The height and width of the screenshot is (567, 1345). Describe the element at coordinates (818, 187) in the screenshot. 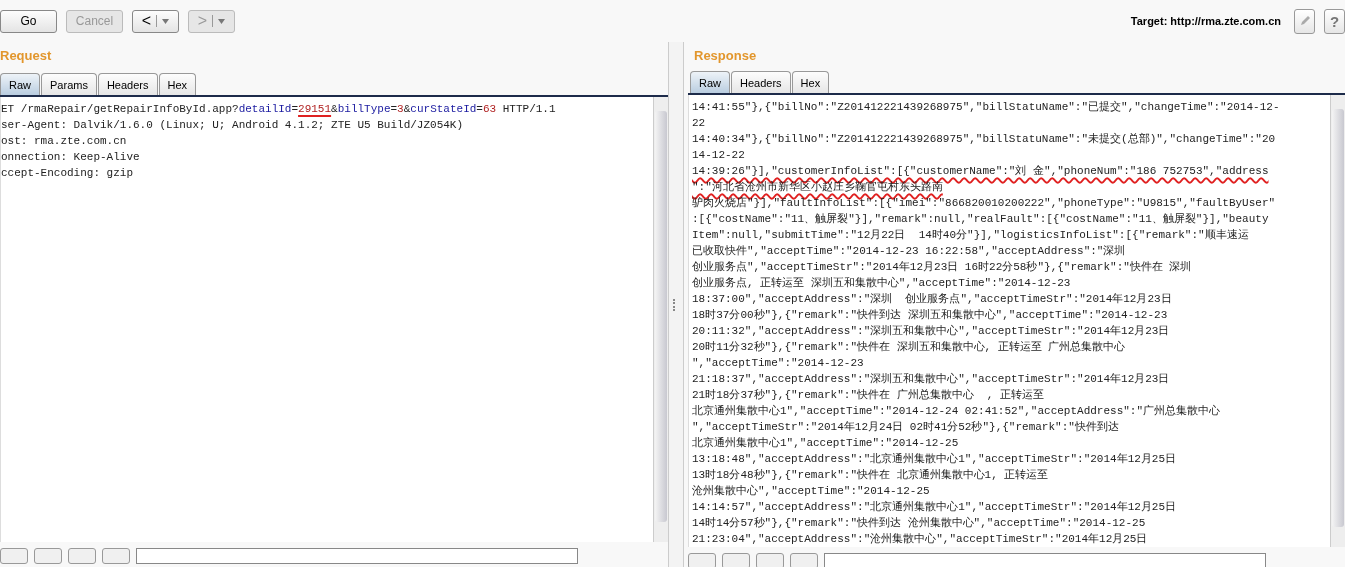

I see `response-line: ":"河北省沧州市新华区小赵庄乡鞠官屯村东头路南` at that location.